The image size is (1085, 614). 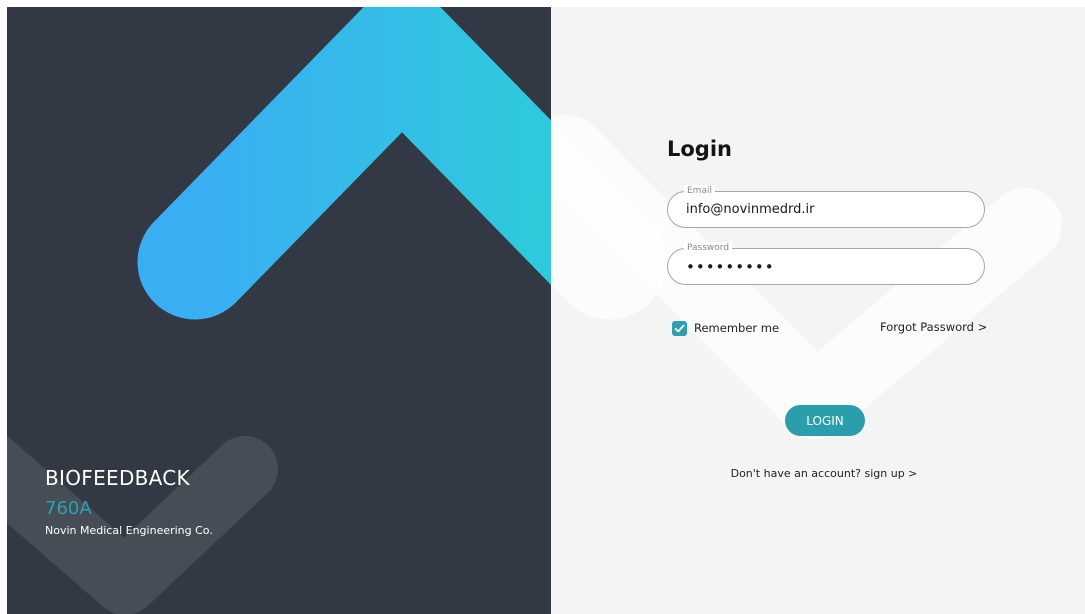 I want to click on email-input, so click(x=826, y=209).